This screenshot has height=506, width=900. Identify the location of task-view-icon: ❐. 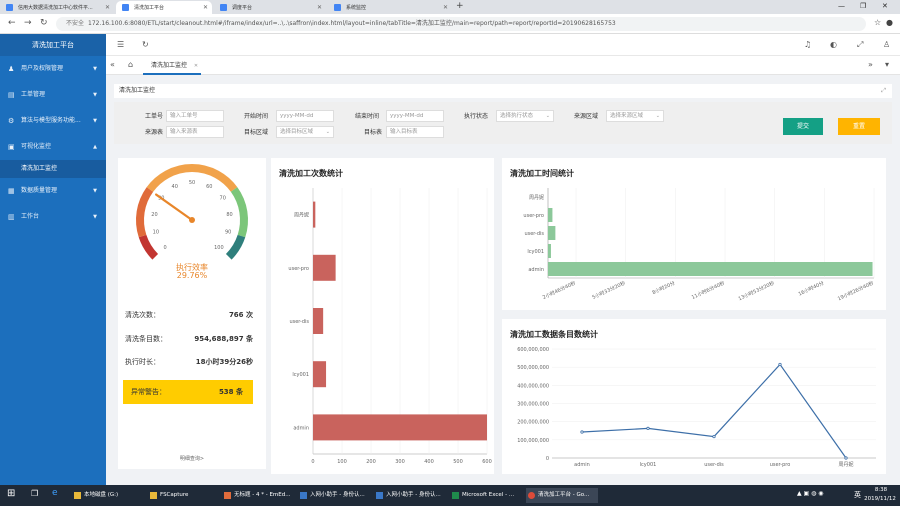
(34, 493).